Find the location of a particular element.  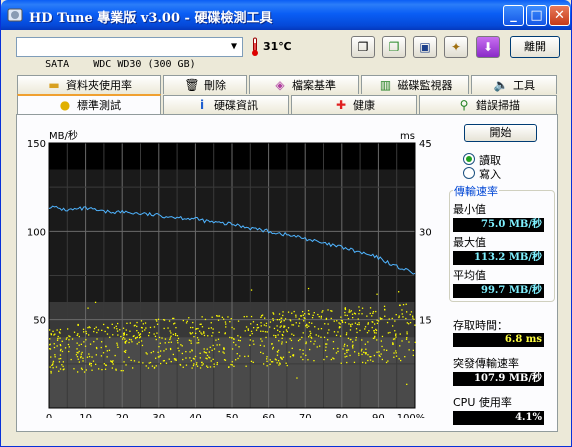

max-value: 113.2 MB/秒 is located at coordinates (498, 258).